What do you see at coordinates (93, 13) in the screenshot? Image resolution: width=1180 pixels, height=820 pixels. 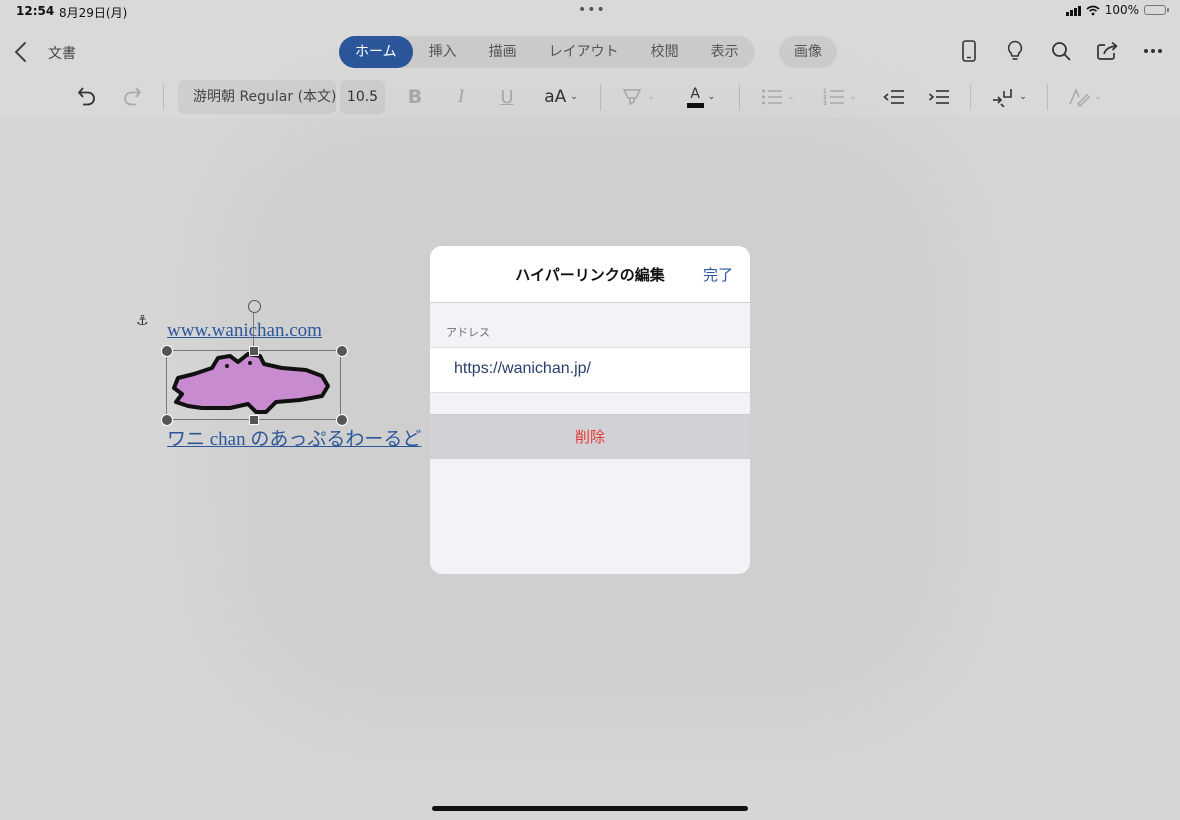 I see `status-date: 8月29日(月)` at bounding box center [93, 13].